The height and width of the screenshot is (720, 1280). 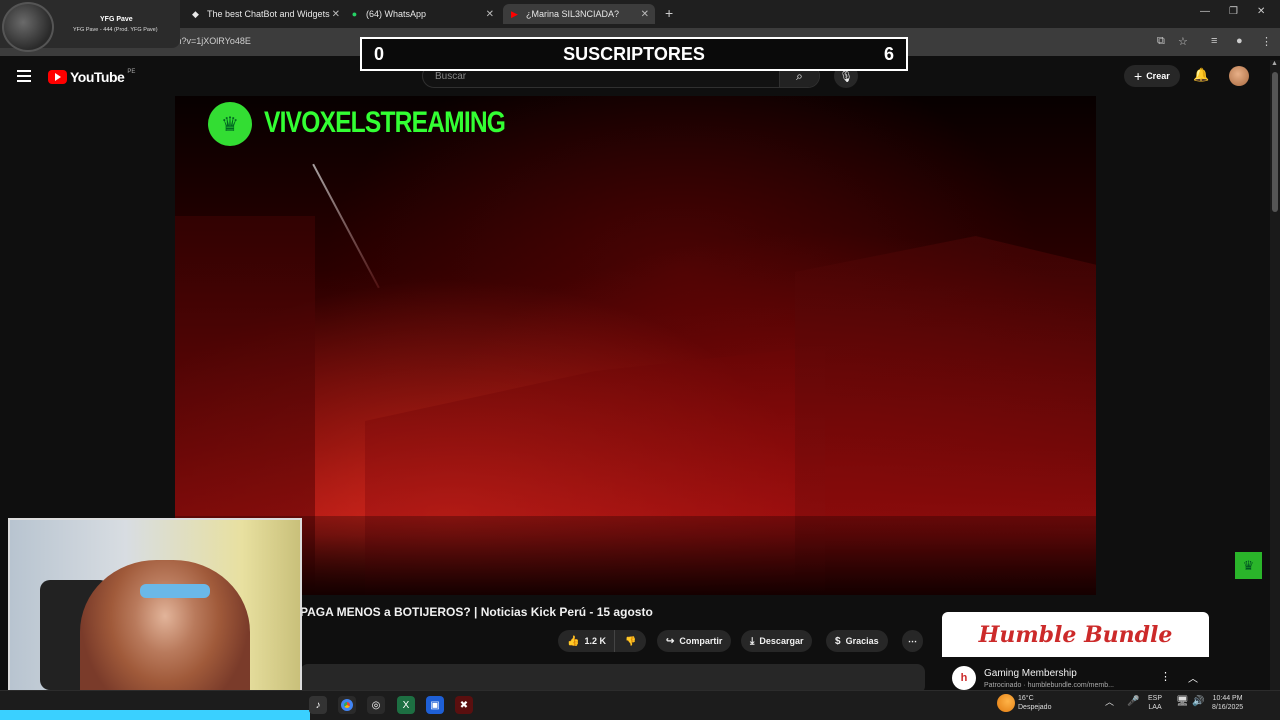 I want to click on share-group: ↪ Compartir, so click(x=694, y=641).